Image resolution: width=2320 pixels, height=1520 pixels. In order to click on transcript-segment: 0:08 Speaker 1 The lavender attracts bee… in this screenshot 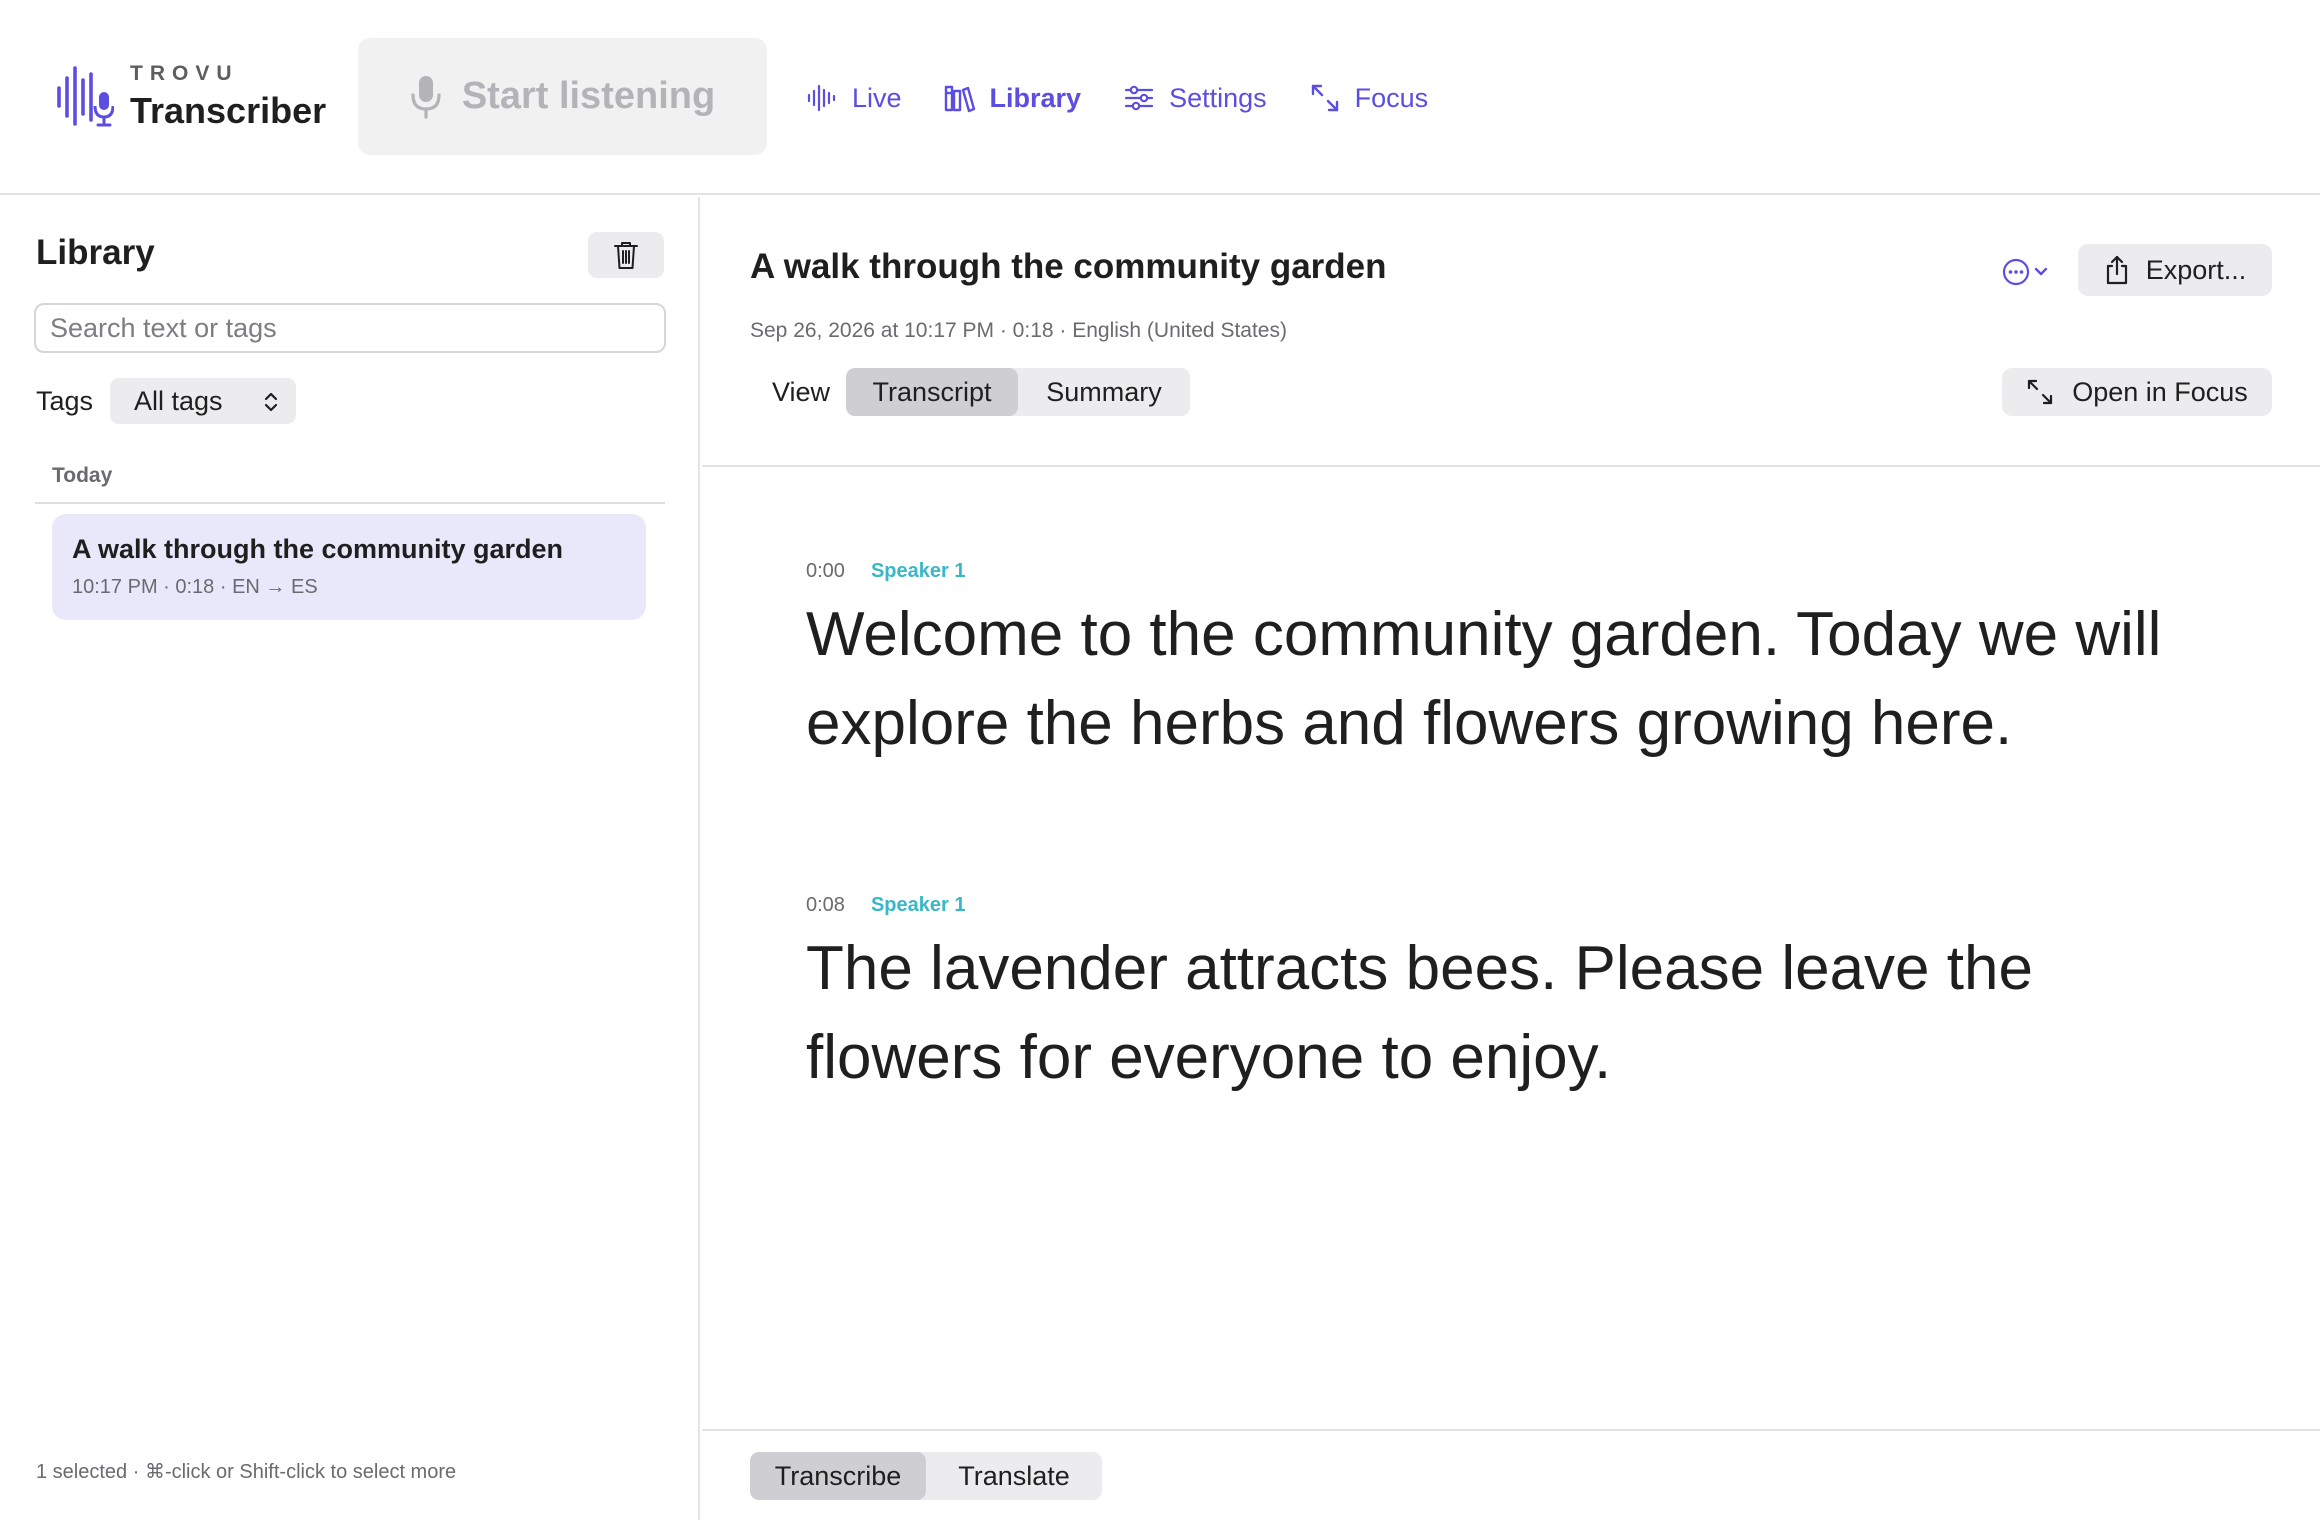, I will do `click(1526, 996)`.